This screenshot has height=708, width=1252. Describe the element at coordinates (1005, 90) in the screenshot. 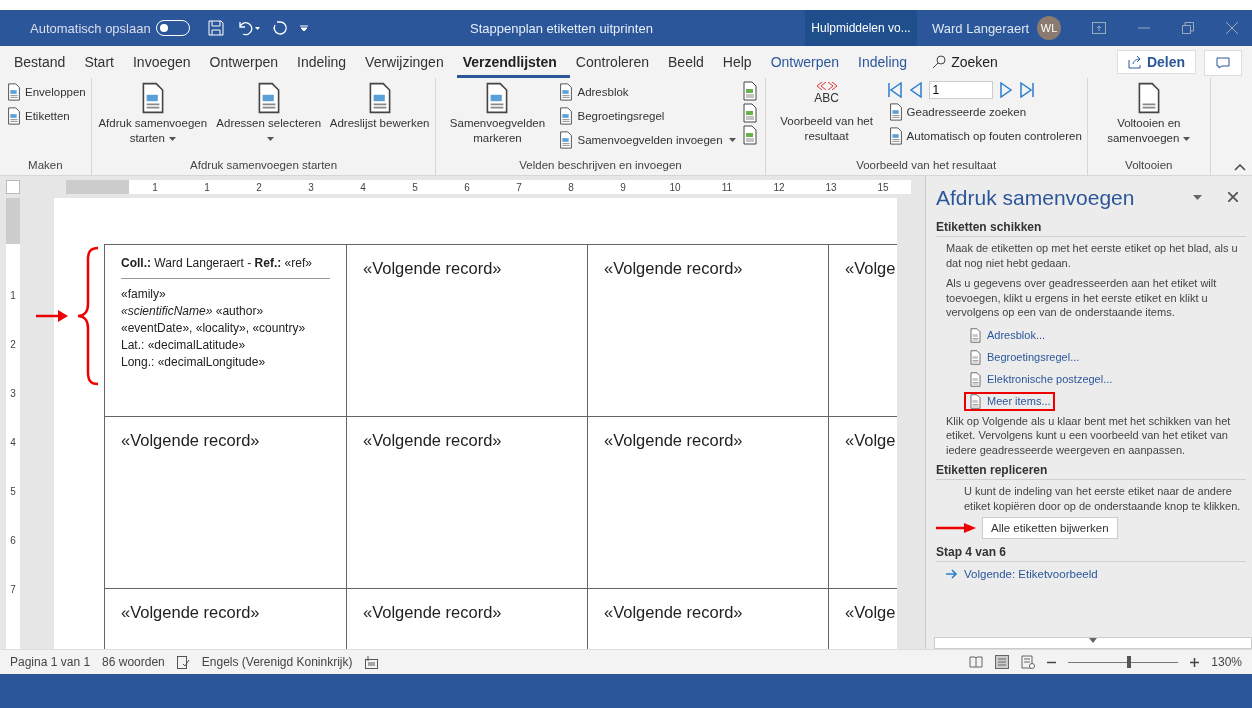

I see `next-record-icon` at that location.